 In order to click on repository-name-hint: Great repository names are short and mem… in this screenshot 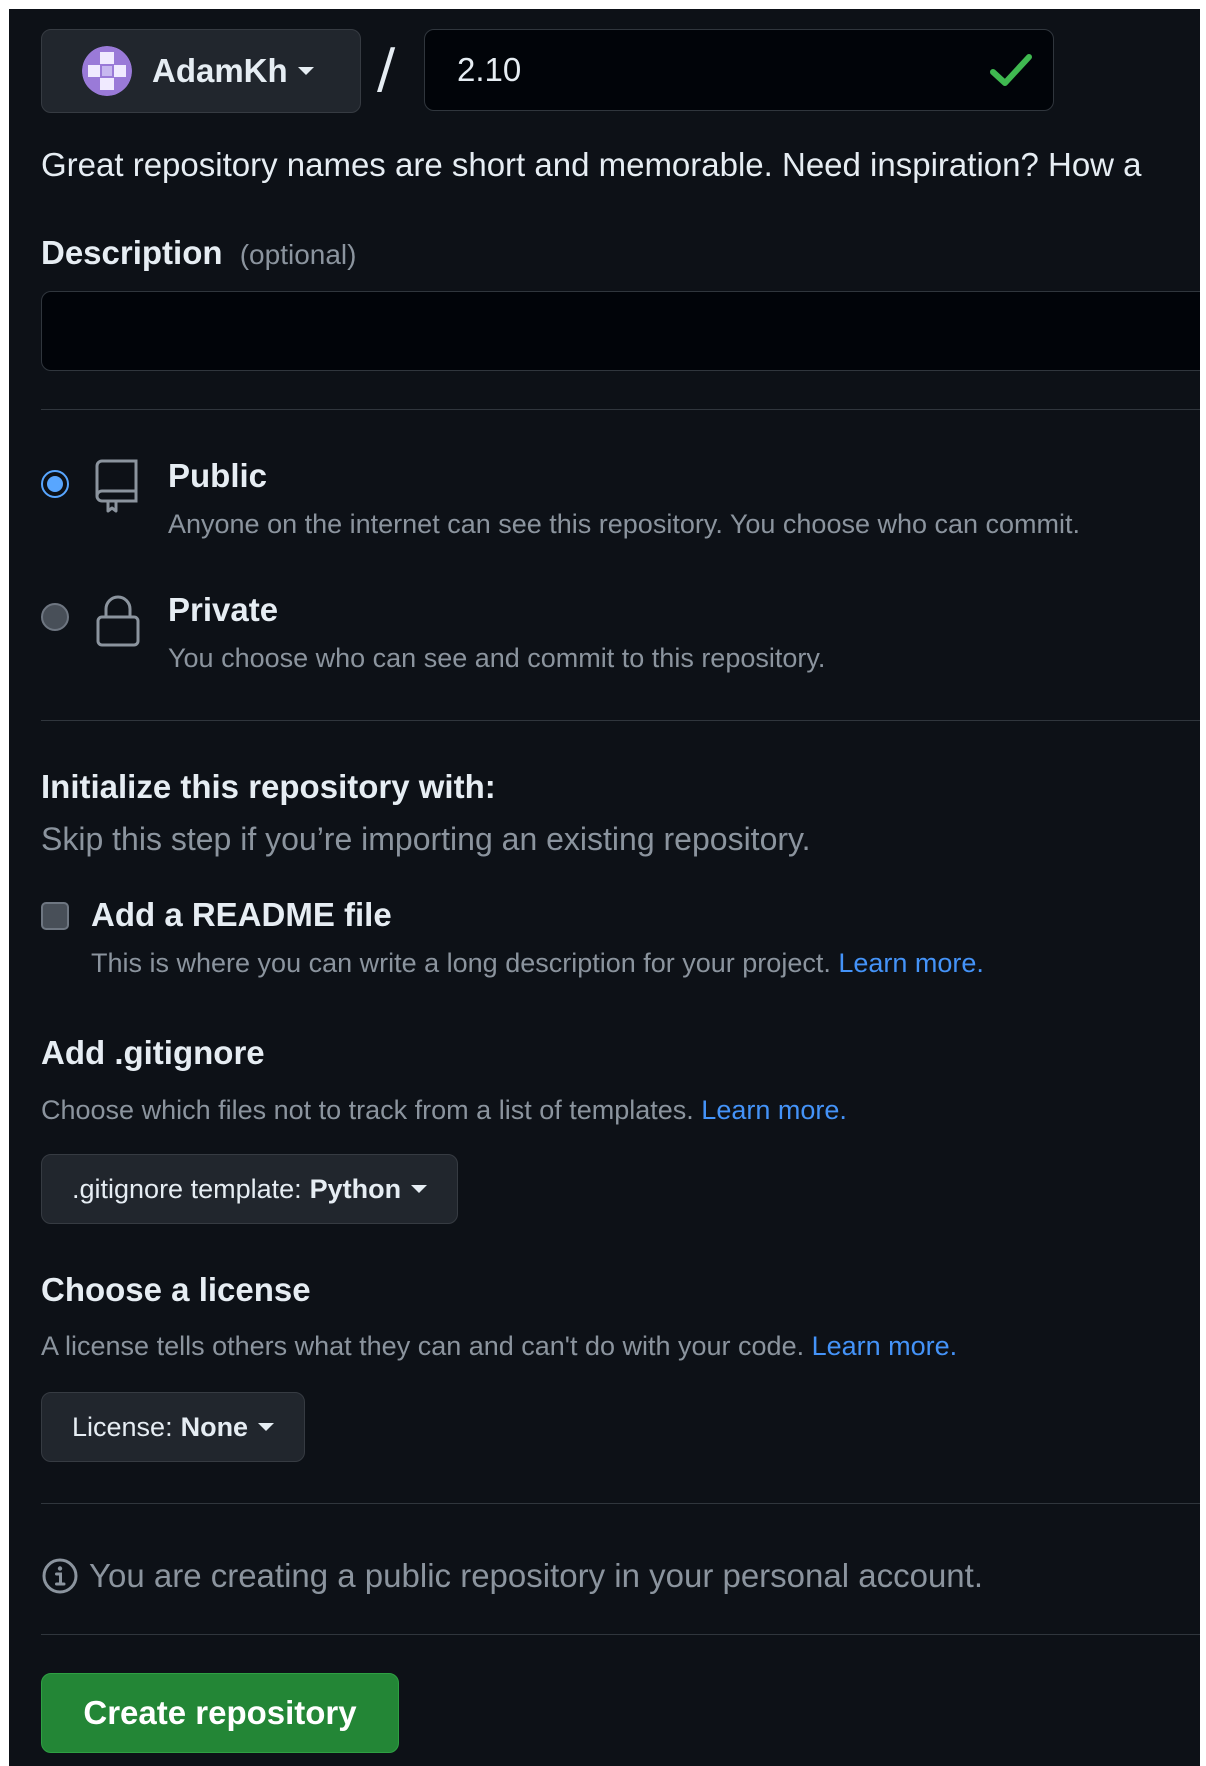, I will do `click(591, 164)`.